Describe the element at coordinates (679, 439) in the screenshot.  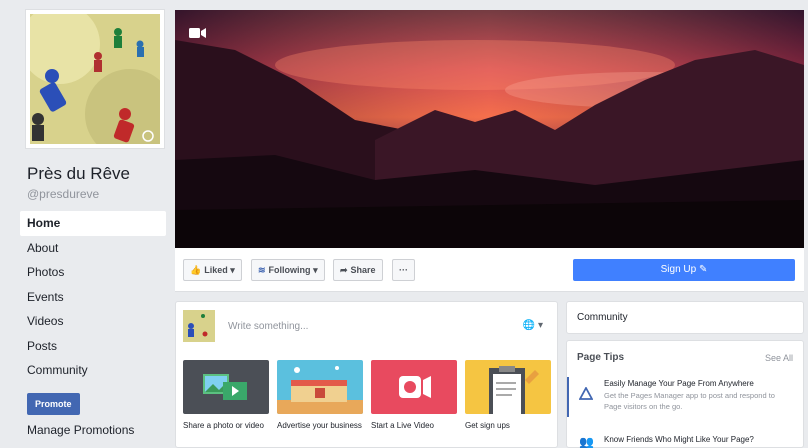
I see `tip-title: Know Friends Who Might Like Your Page?` at that location.